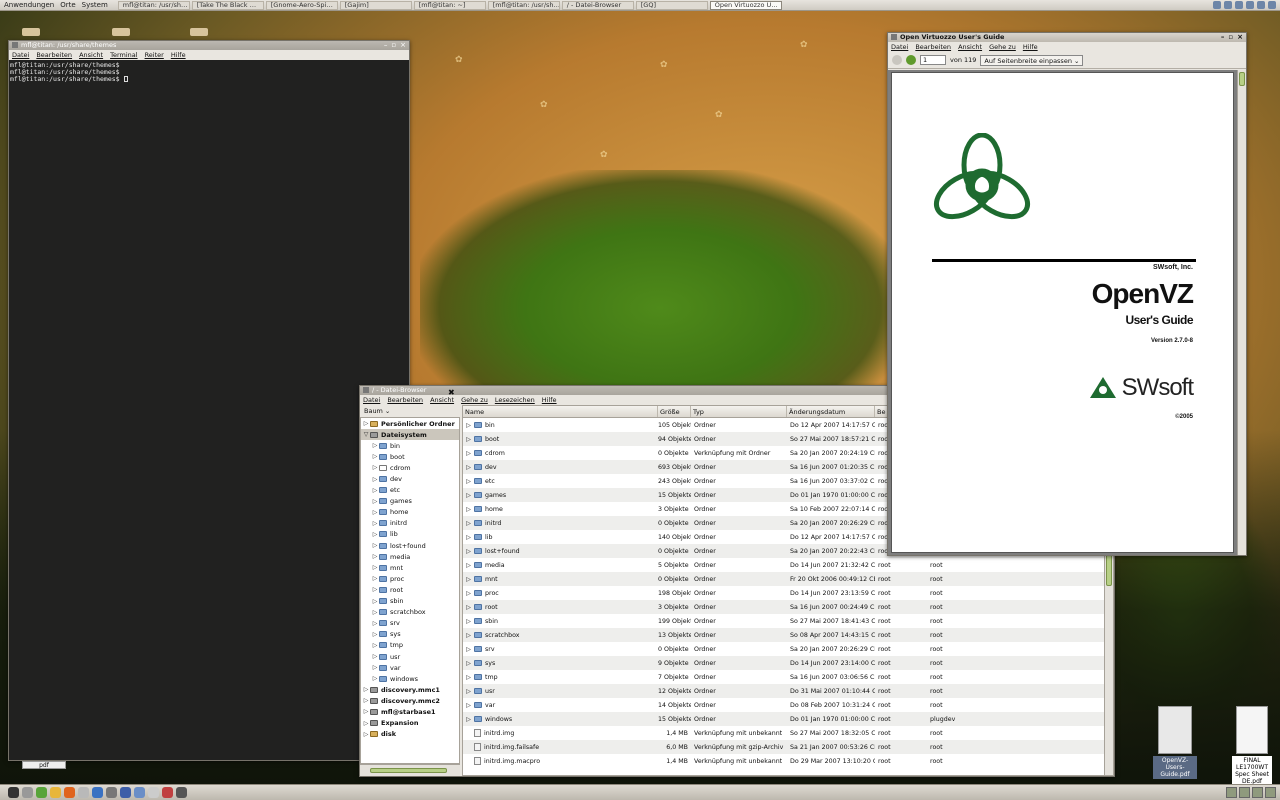  What do you see at coordinates (95, 5) in the screenshot?
I see `menu-system: System` at bounding box center [95, 5].